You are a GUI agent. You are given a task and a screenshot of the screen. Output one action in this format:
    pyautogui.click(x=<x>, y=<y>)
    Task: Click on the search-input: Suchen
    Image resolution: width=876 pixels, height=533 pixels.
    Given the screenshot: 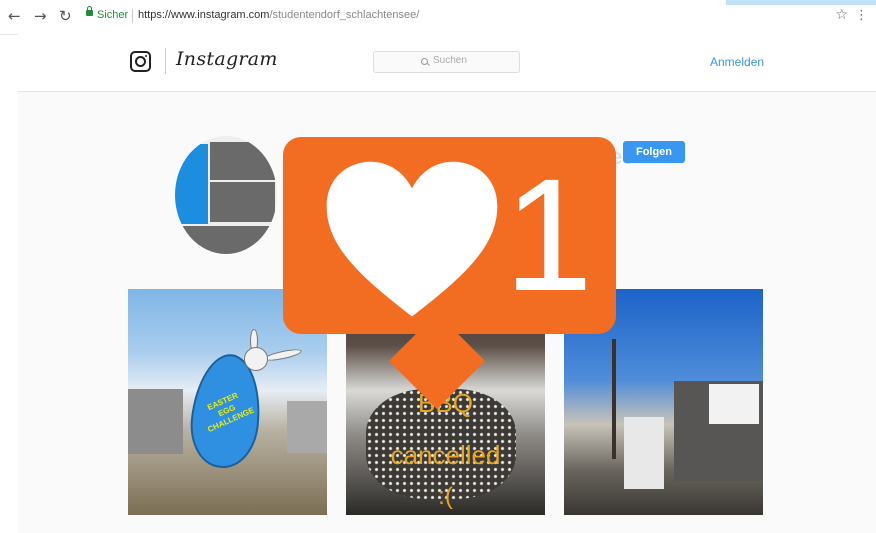 What is the action you would take?
    pyautogui.click(x=446, y=62)
    